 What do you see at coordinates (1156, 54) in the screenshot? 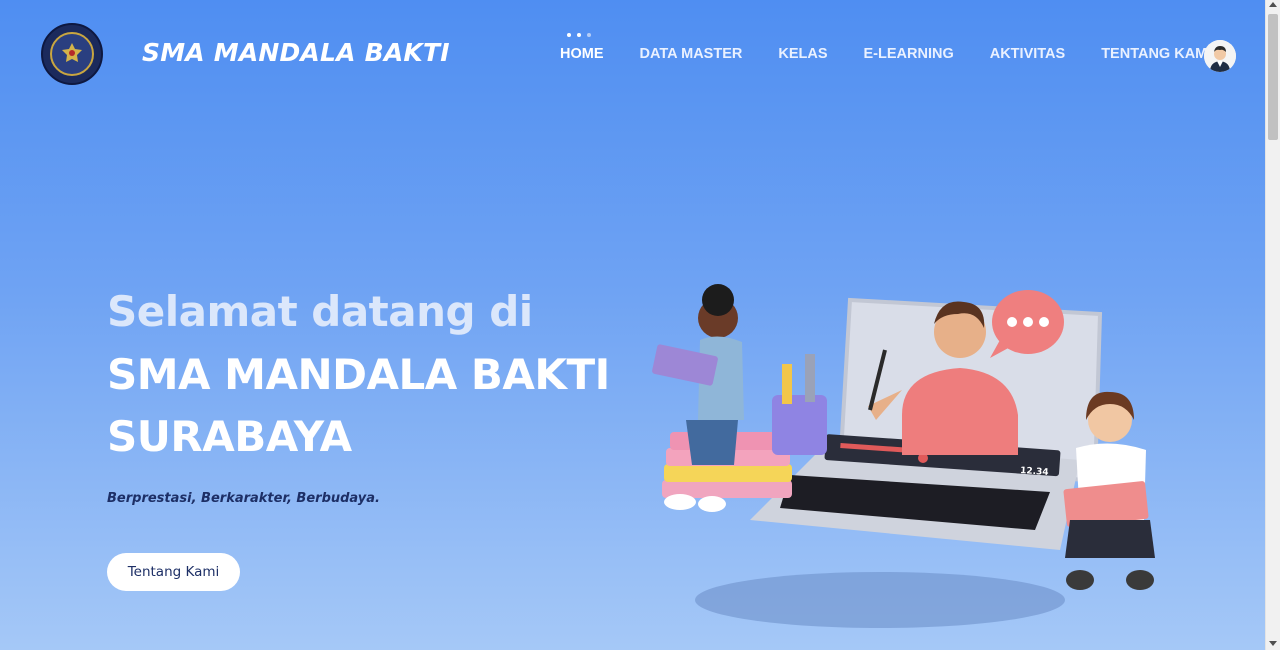
I see `nav-tentang-kami: TENTANG KAMI` at bounding box center [1156, 54].